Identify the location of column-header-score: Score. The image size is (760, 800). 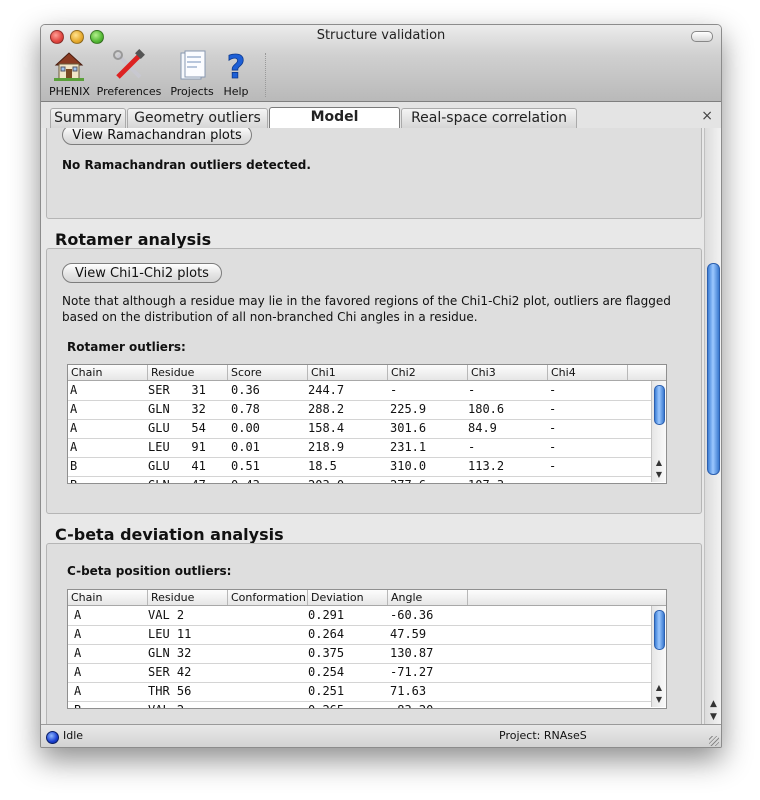
(268, 372).